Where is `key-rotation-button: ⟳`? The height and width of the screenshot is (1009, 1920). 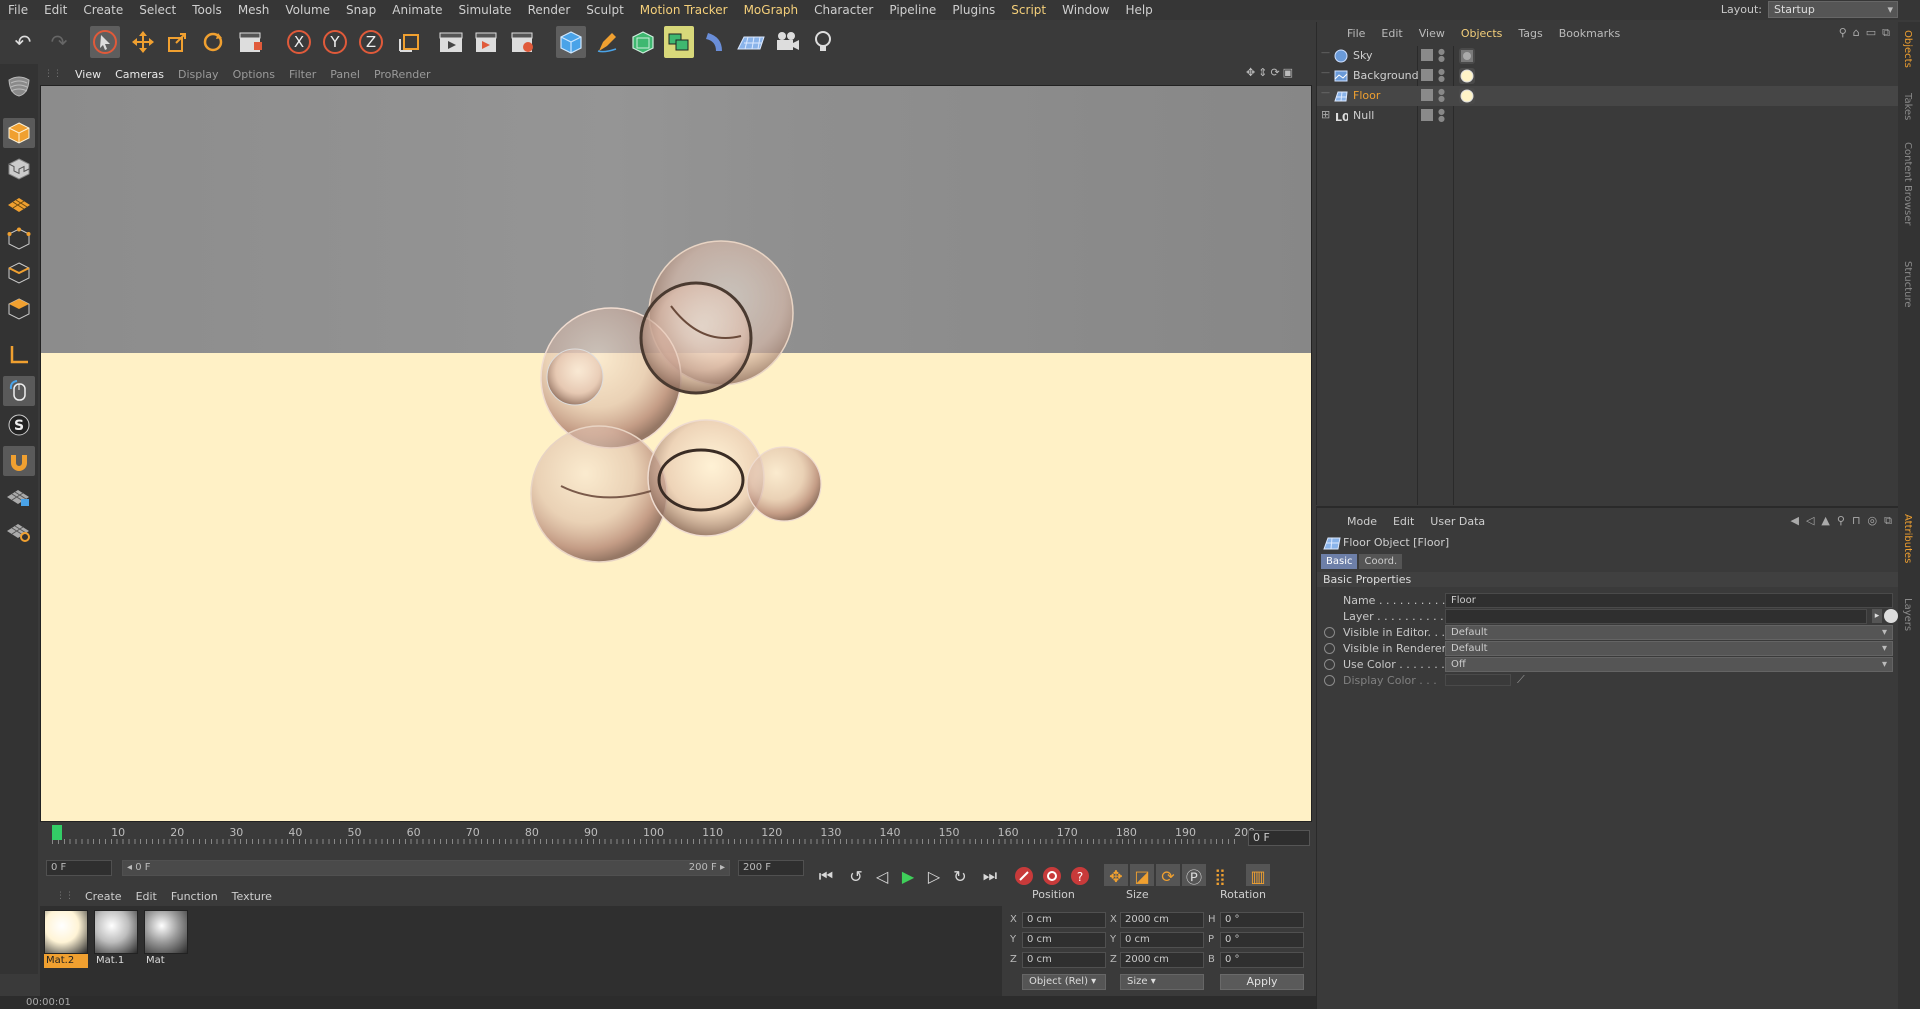
key-rotation-button: ⟳ is located at coordinates (1168, 876).